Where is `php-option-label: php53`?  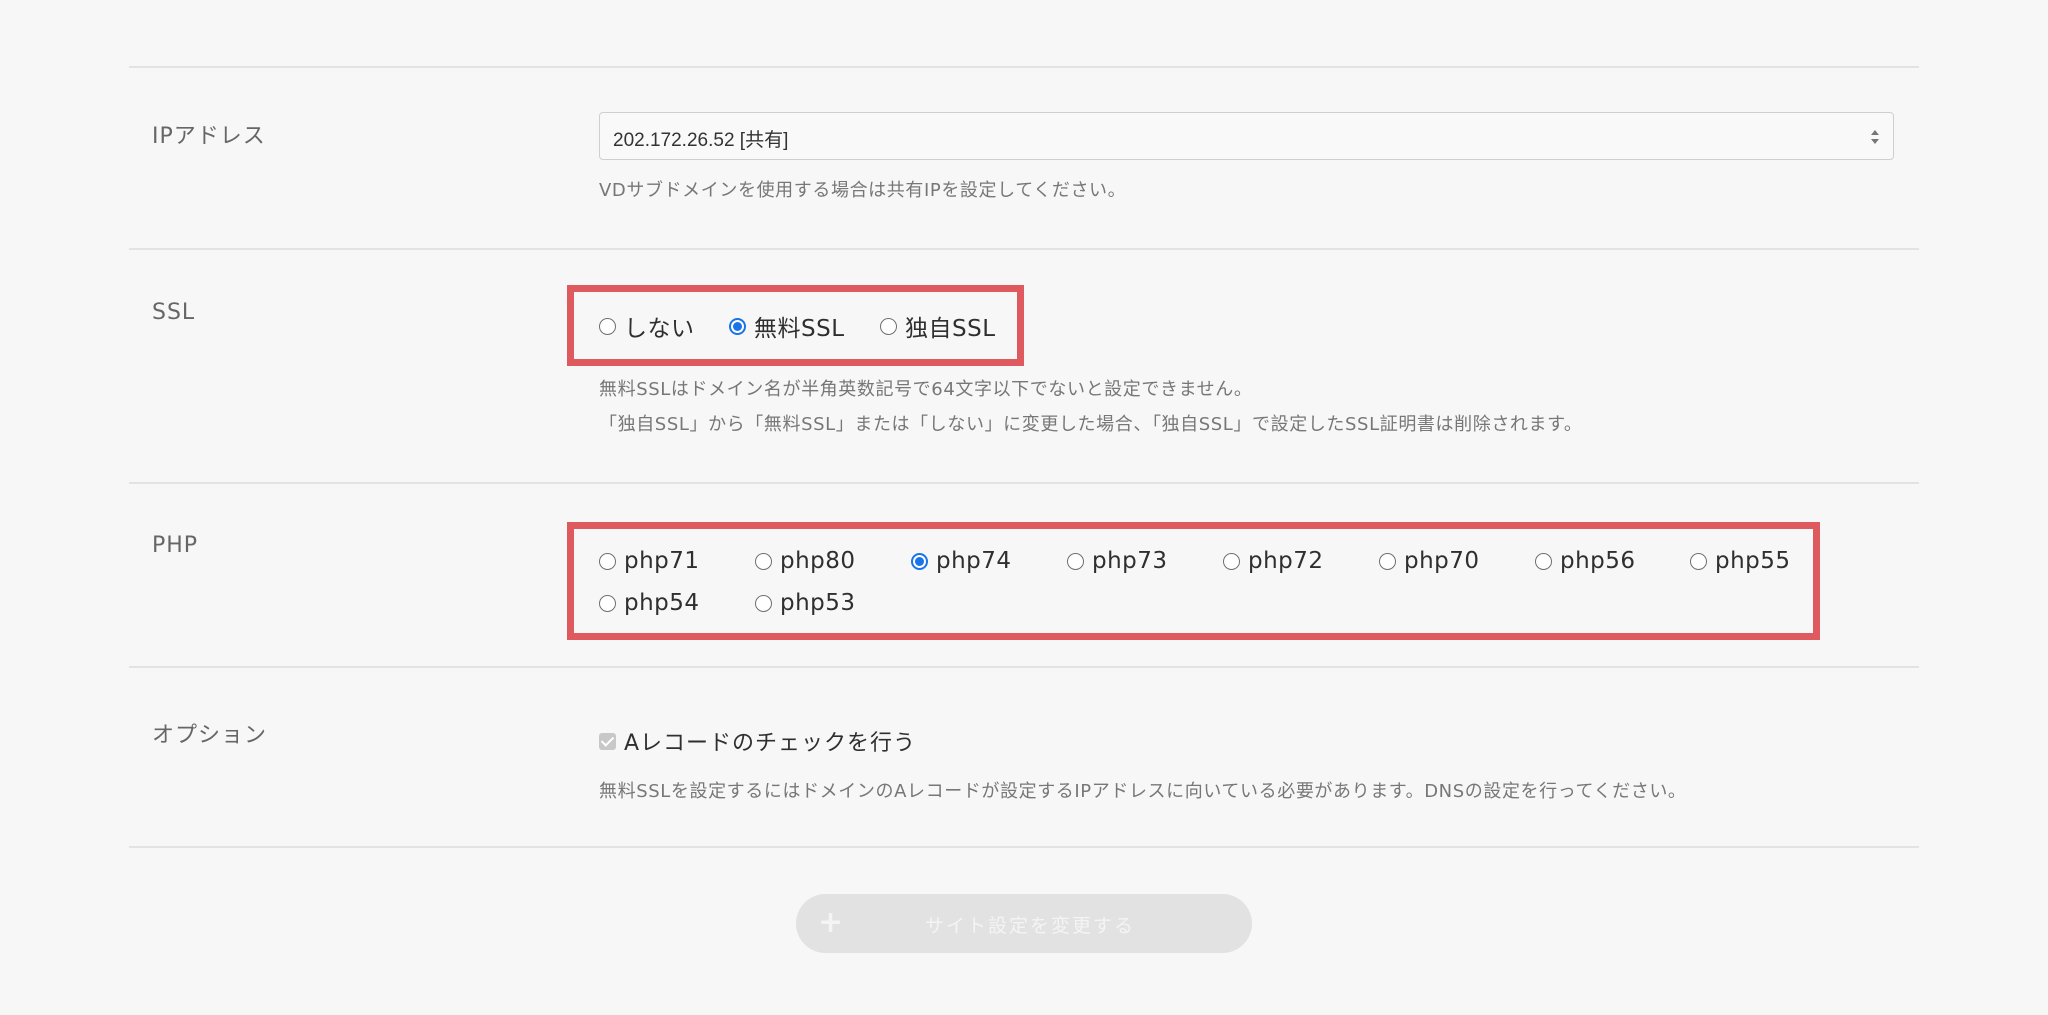 php-option-label: php53 is located at coordinates (818, 603).